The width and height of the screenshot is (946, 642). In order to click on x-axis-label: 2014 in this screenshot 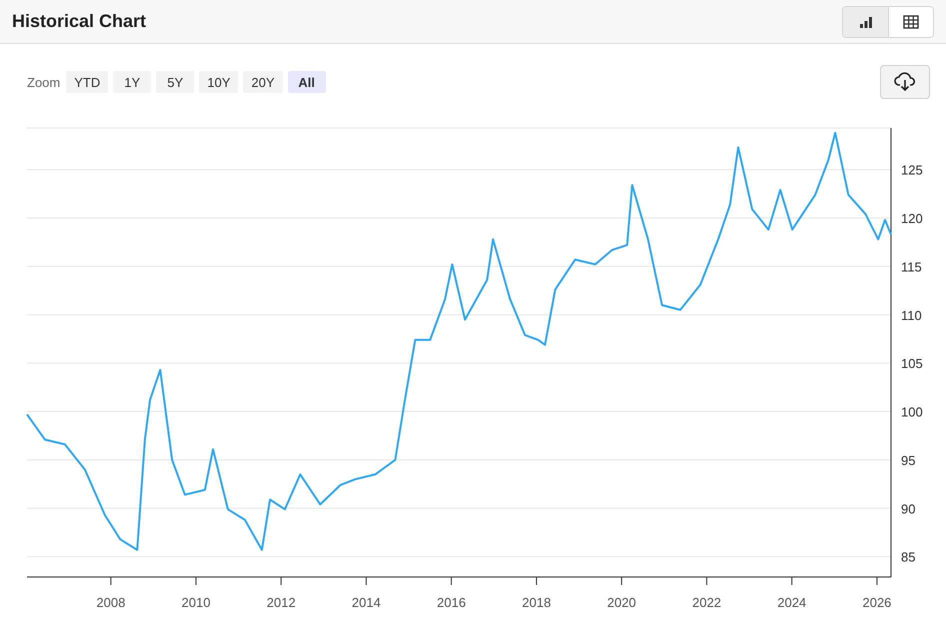, I will do `click(366, 602)`.